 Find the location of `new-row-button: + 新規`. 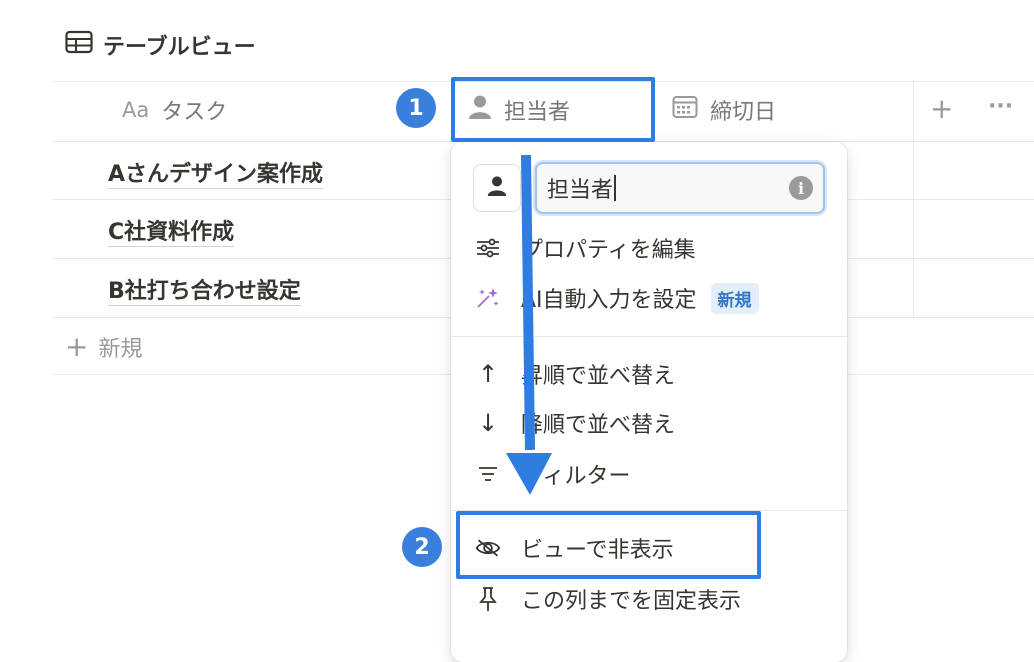

new-row-button: + 新規 is located at coordinates (103, 346).